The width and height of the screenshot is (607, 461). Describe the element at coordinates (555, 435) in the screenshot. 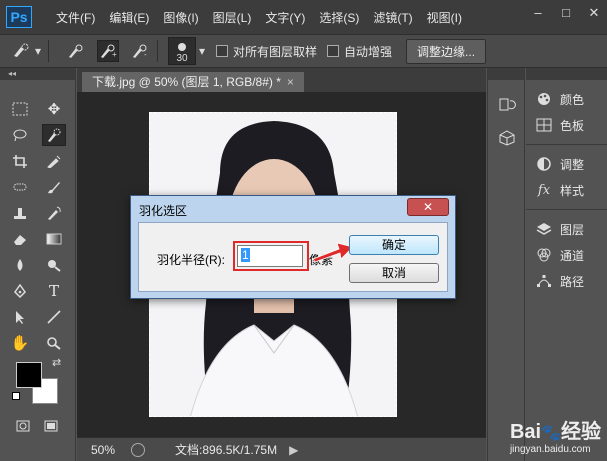

I see `baidu-watermark: Bai🐾经验 jingyan.baidu.com` at that location.